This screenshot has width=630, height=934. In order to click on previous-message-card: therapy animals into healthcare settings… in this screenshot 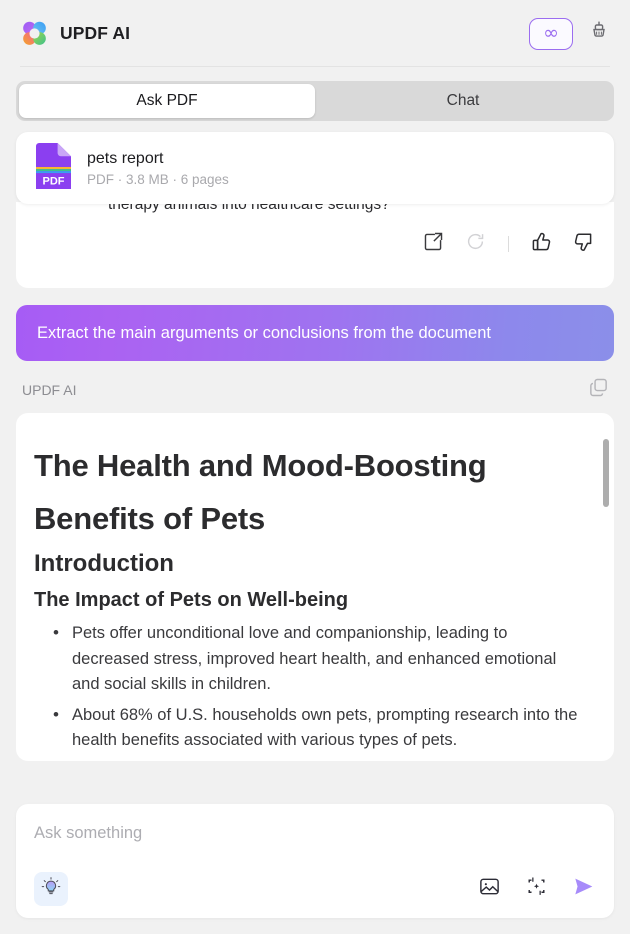, I will do `click(315, 245)`.